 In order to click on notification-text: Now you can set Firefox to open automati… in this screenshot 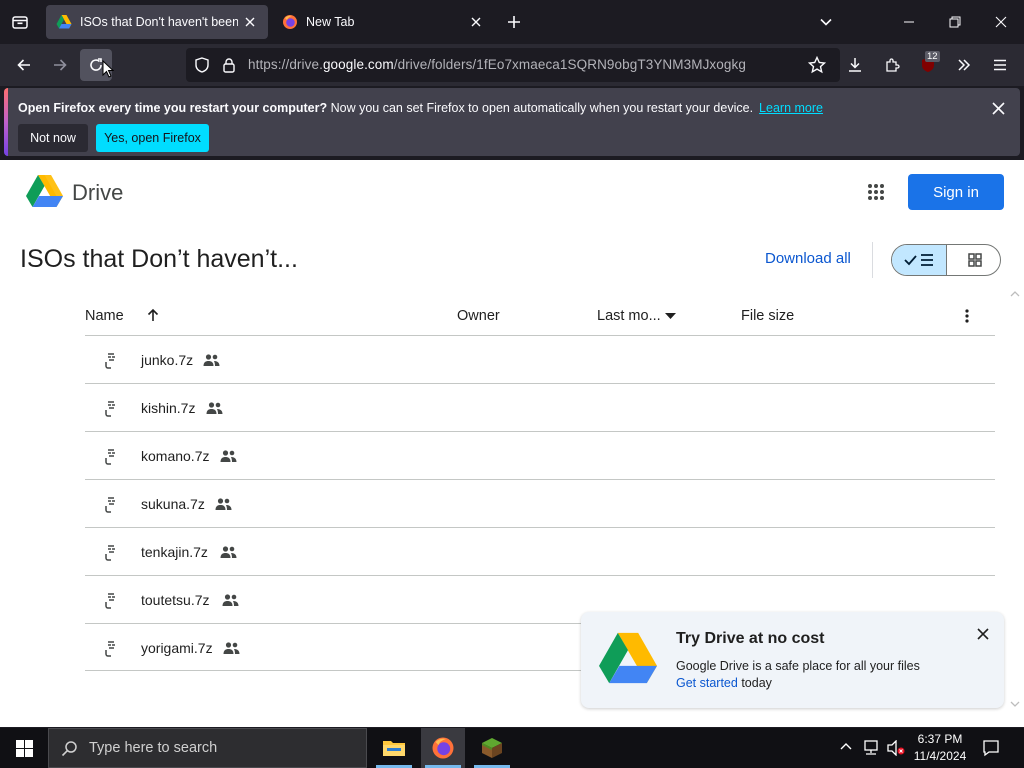, I will do `click(542, 108)`.